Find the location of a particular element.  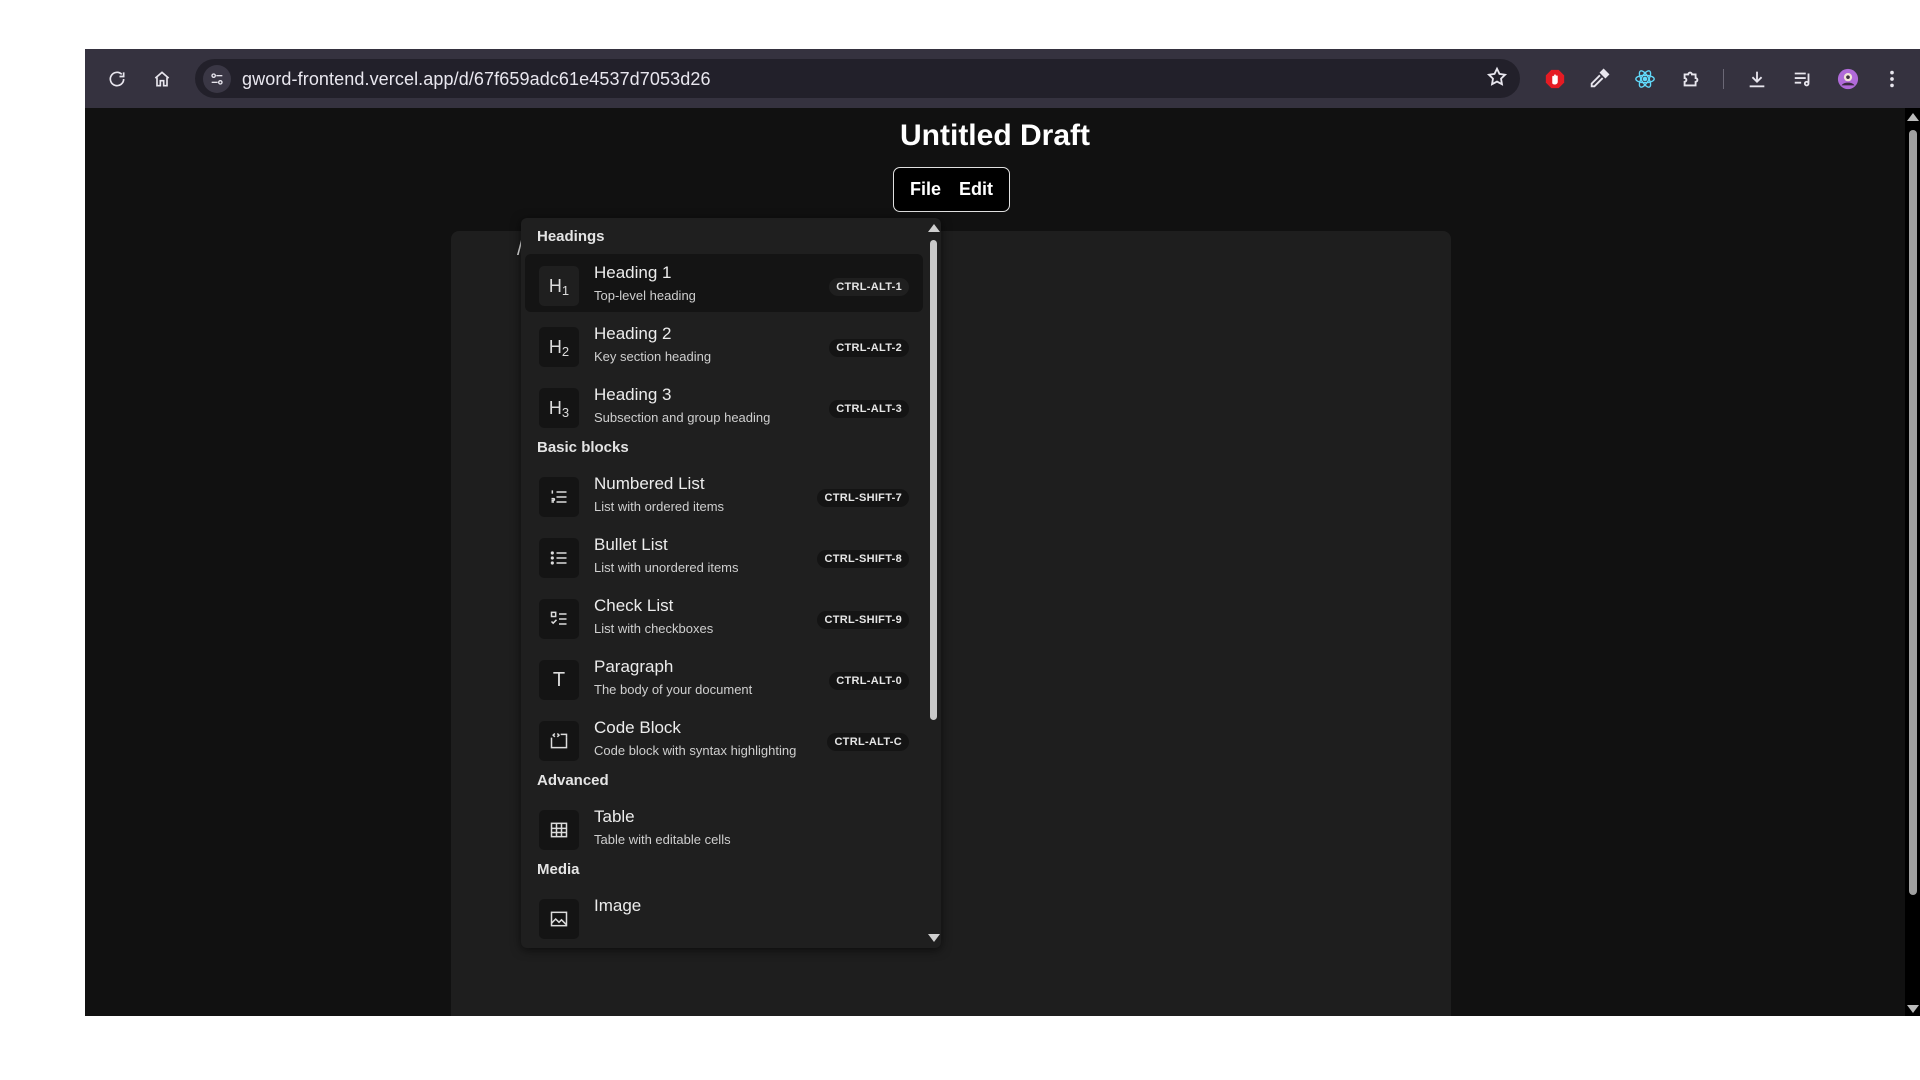

file-menu: File is located at coordinates (925, 189).